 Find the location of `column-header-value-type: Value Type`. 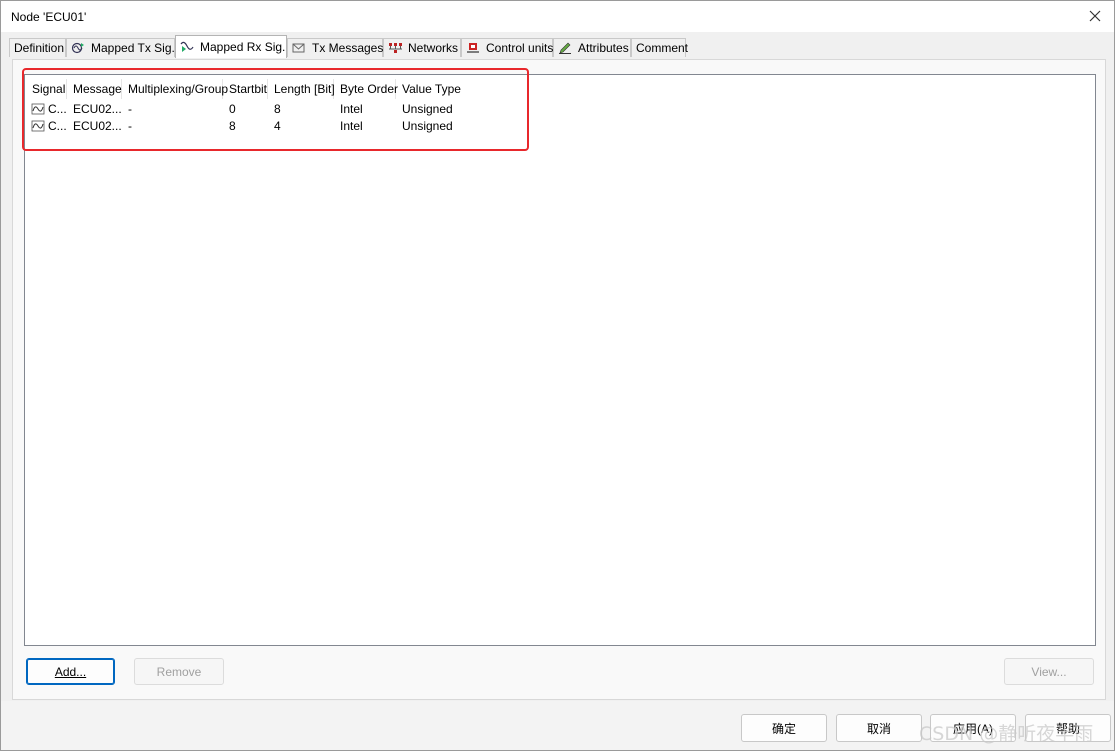

column-header-value-type: Value Type is located at coordinates (431, 89).